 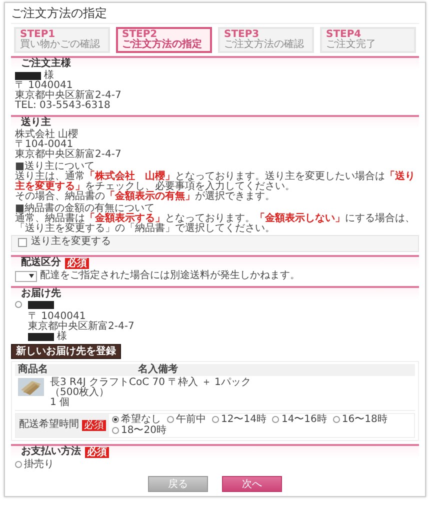 I want to click on step-indicator: STEP2 ご注文方法の指定, so click(x=164, y=40).